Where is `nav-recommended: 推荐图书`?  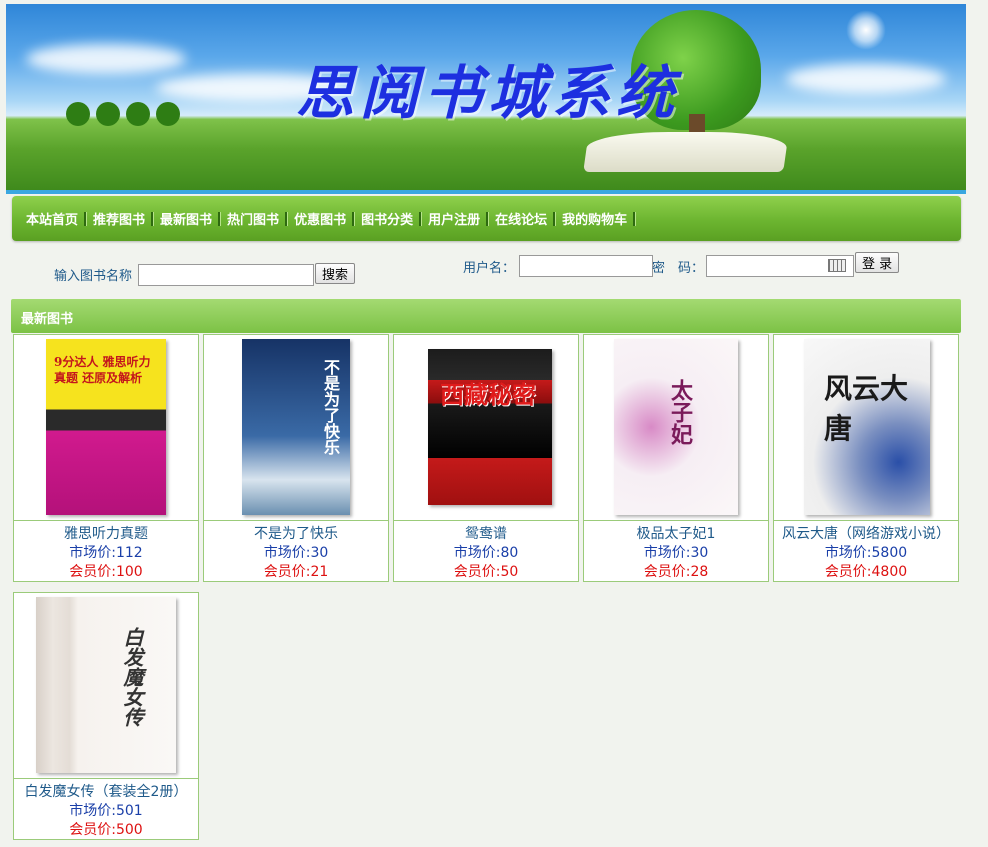
nav-recommended: 推荐图书 is located at coordinates (119, 218).